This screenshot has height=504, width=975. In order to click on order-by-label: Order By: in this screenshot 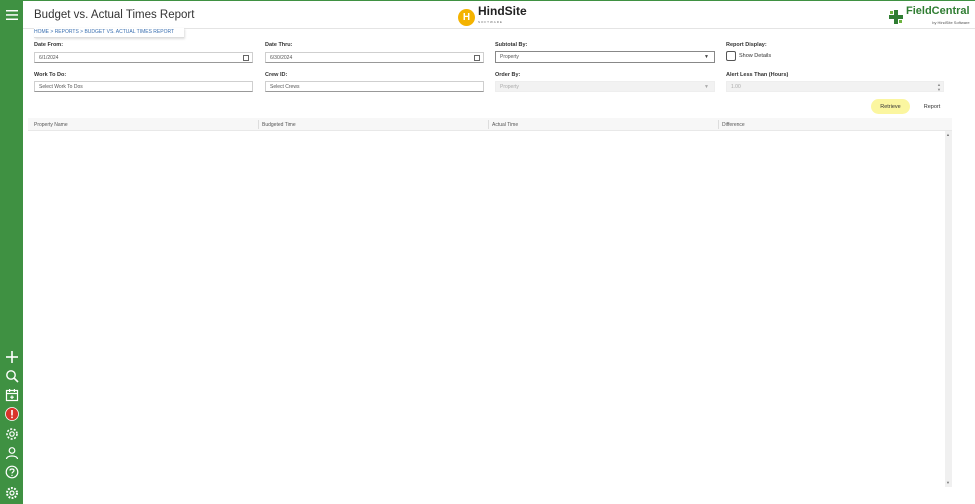, I will do `click(508, 75)`.